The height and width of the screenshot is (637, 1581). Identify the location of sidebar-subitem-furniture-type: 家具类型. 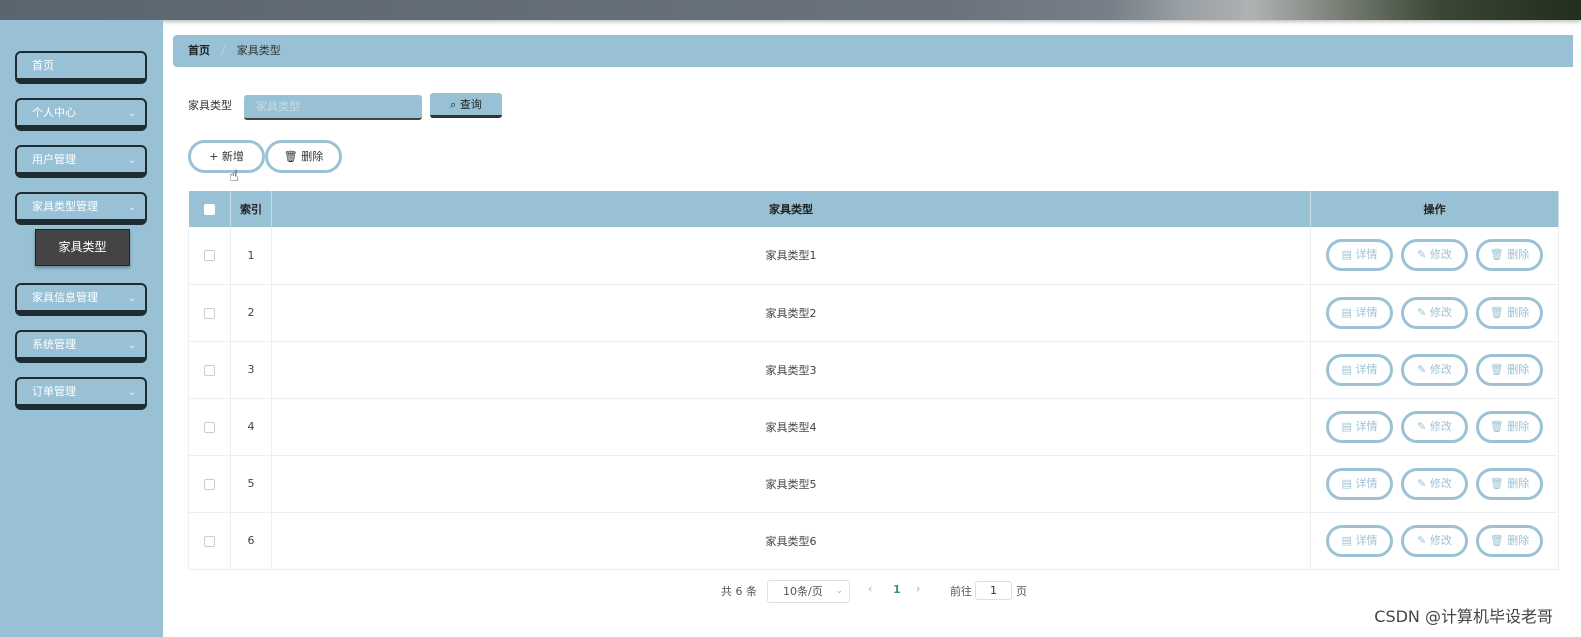
(82, 247).